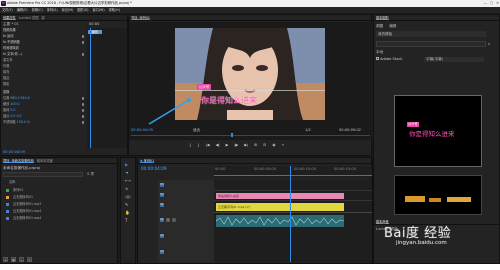 The height and width of the screenshot is (270, 500). I want to click on effect-row: fx 不透明度, so click(11, 42).